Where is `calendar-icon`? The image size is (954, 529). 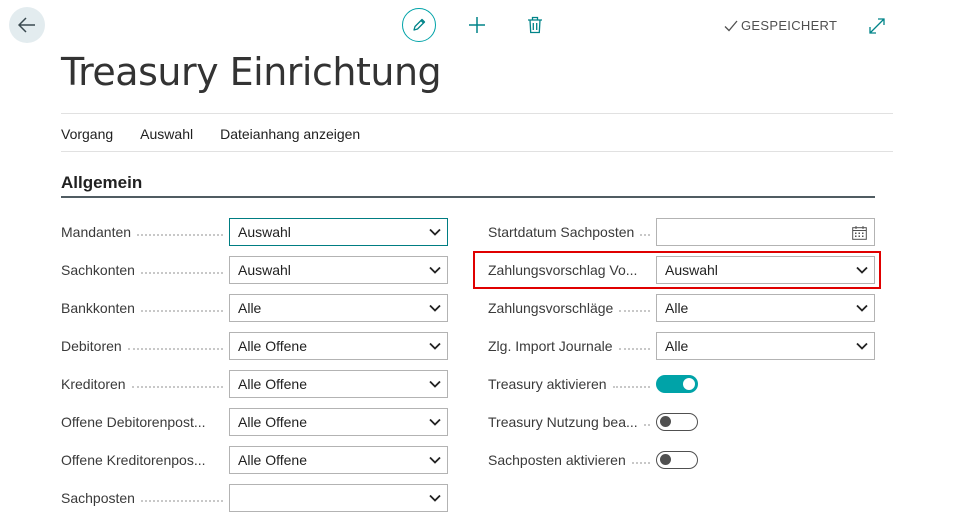 calendar-icon is located at coordinates (859, 233).